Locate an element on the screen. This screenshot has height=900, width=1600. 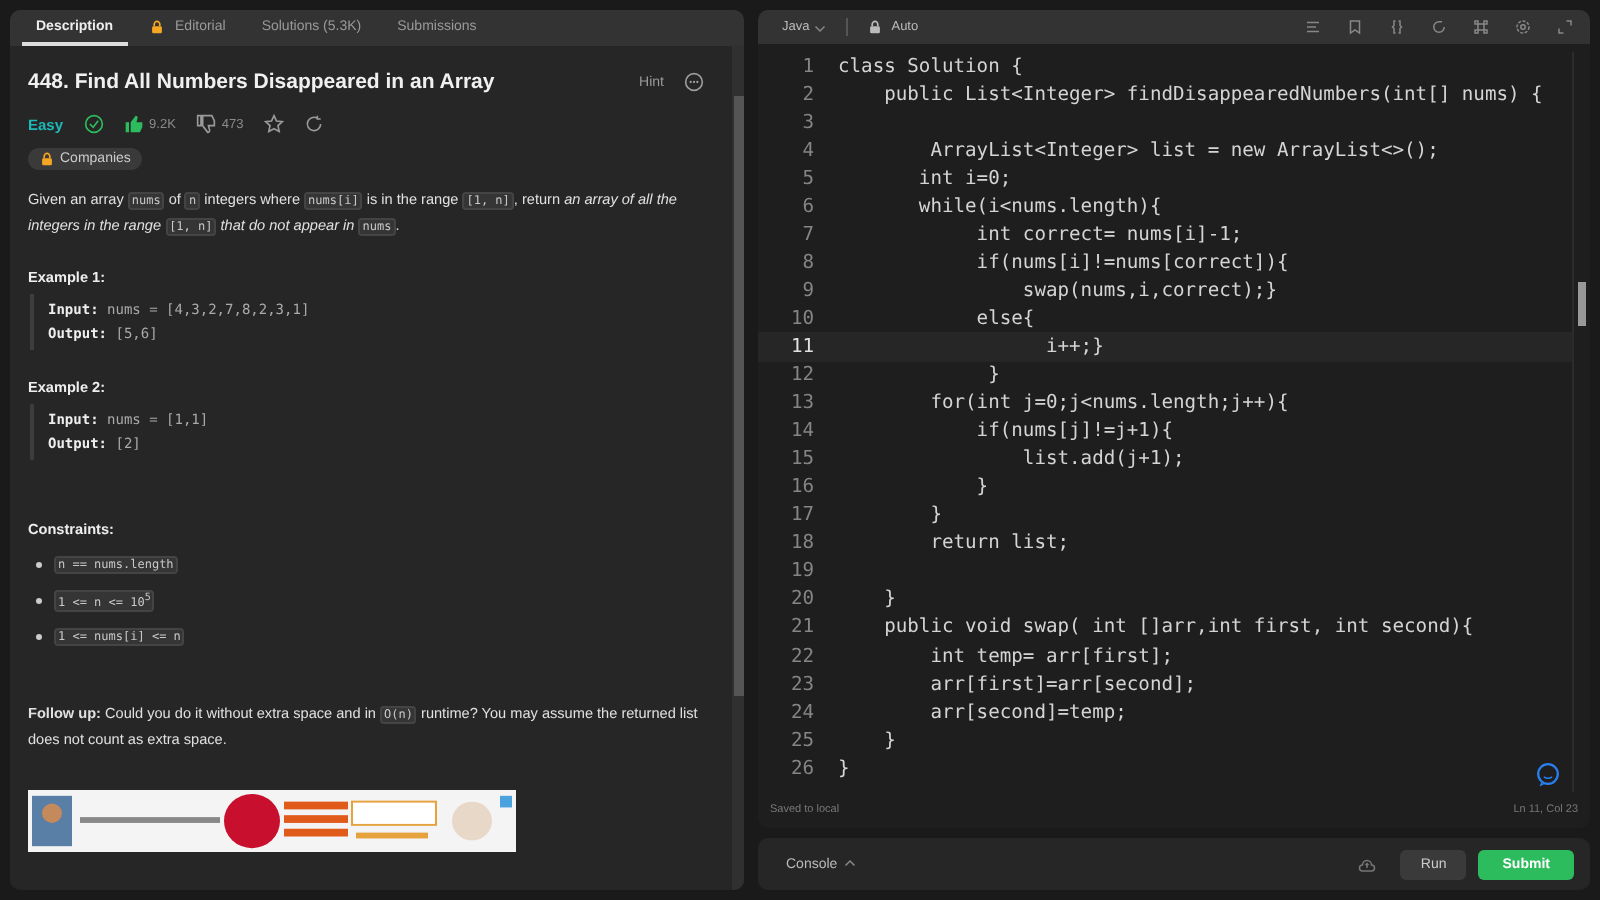
line-number: 5 is located at coordinates (807, 178).